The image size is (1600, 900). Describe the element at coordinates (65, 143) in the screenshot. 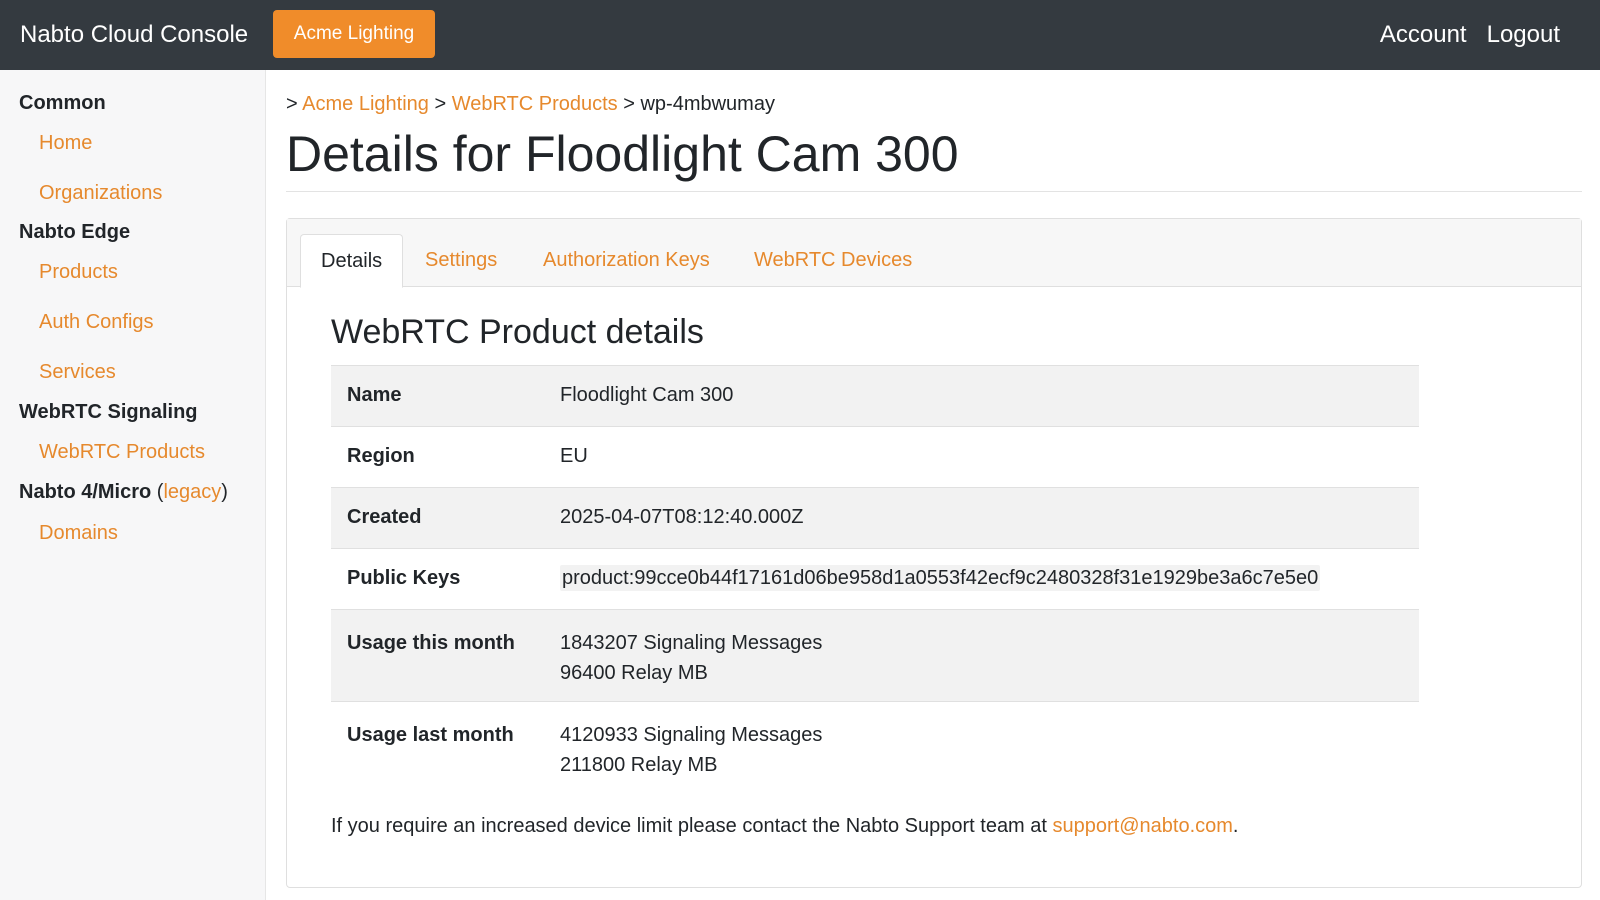

I see `sidebar-item-home: Home` at that location.